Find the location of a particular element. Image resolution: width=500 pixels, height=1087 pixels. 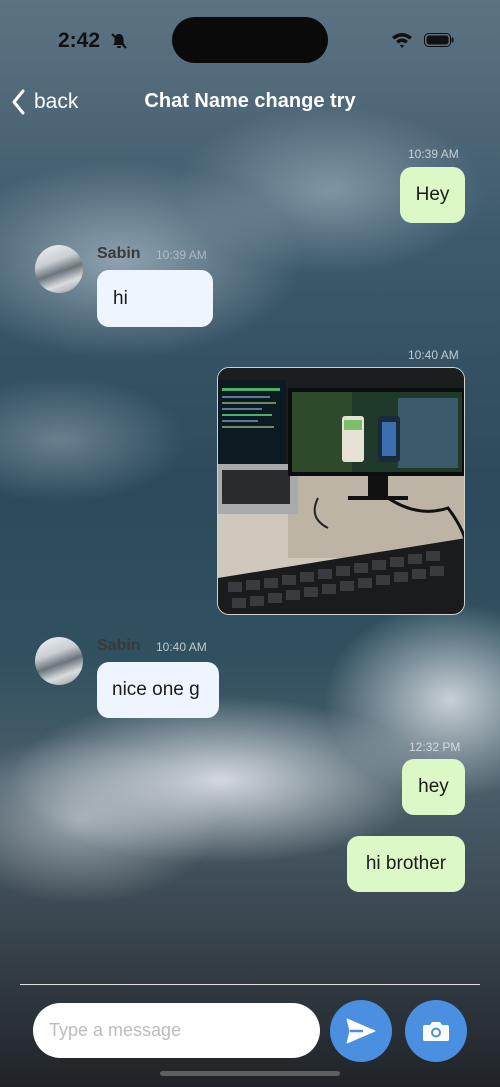

chat-header: back Chat Name change try is located at coordinates (250, 102).